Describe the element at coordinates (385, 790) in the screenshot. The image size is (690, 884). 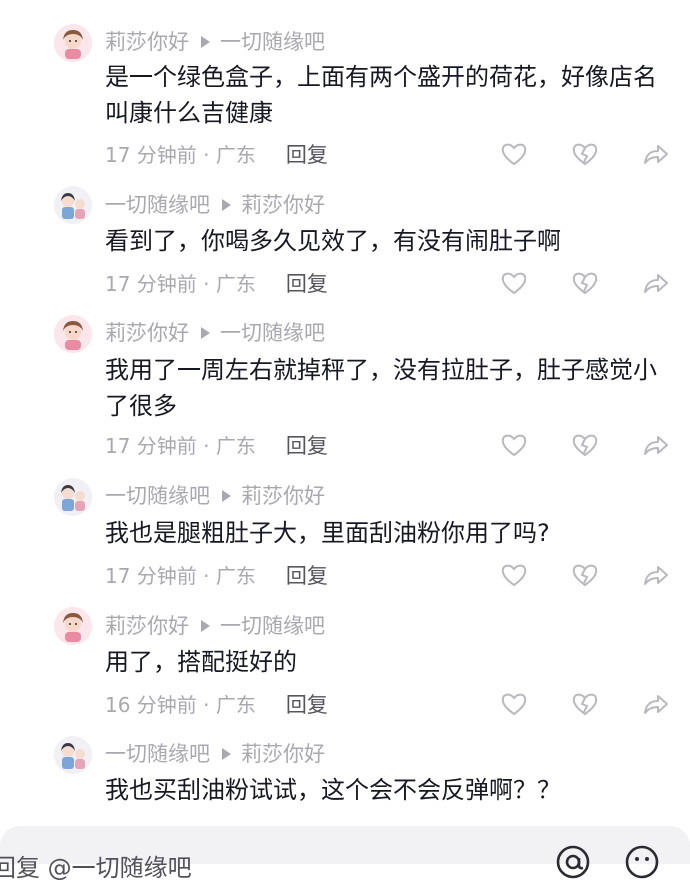
I see `comment-text: 我也买刮油粉试试，这个会不会反弹啊？？` at that location.